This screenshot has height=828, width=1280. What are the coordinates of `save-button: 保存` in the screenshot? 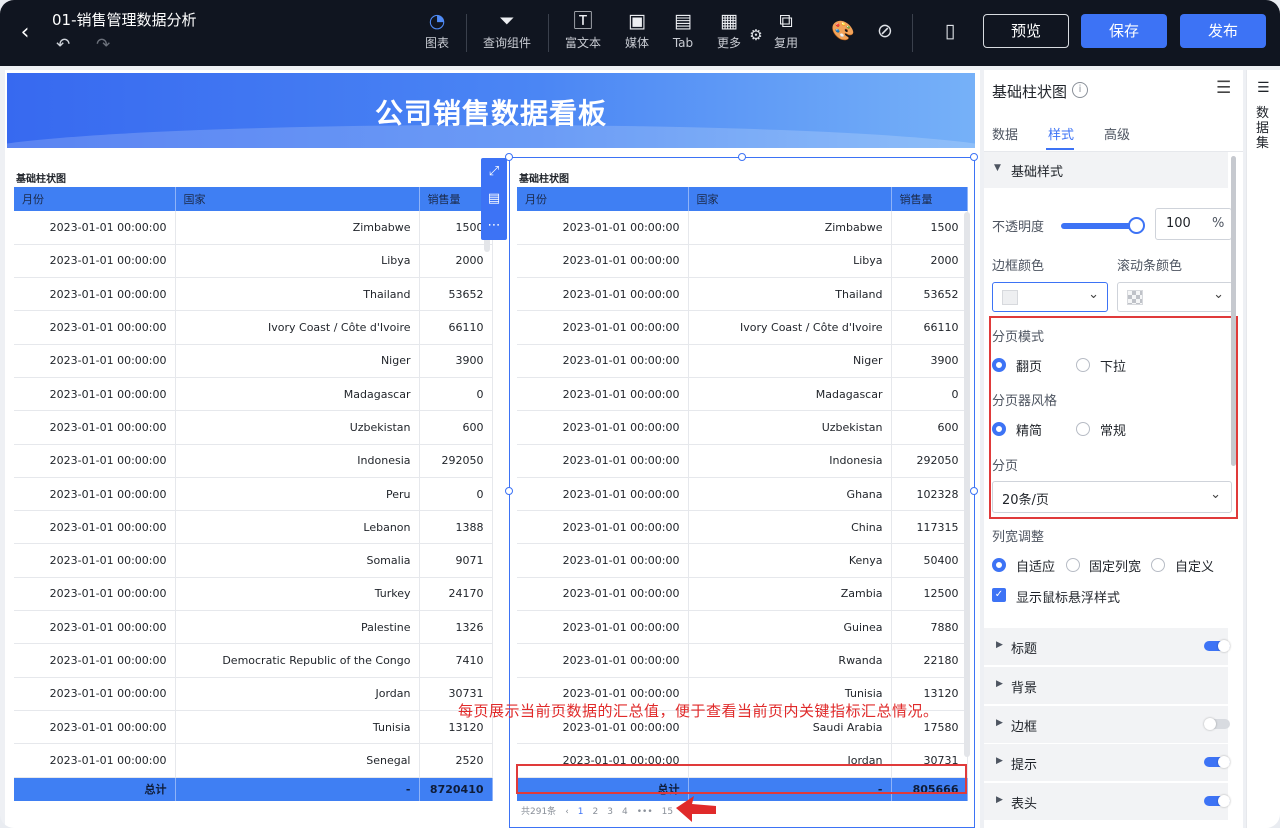 It's located at (1124, 31).